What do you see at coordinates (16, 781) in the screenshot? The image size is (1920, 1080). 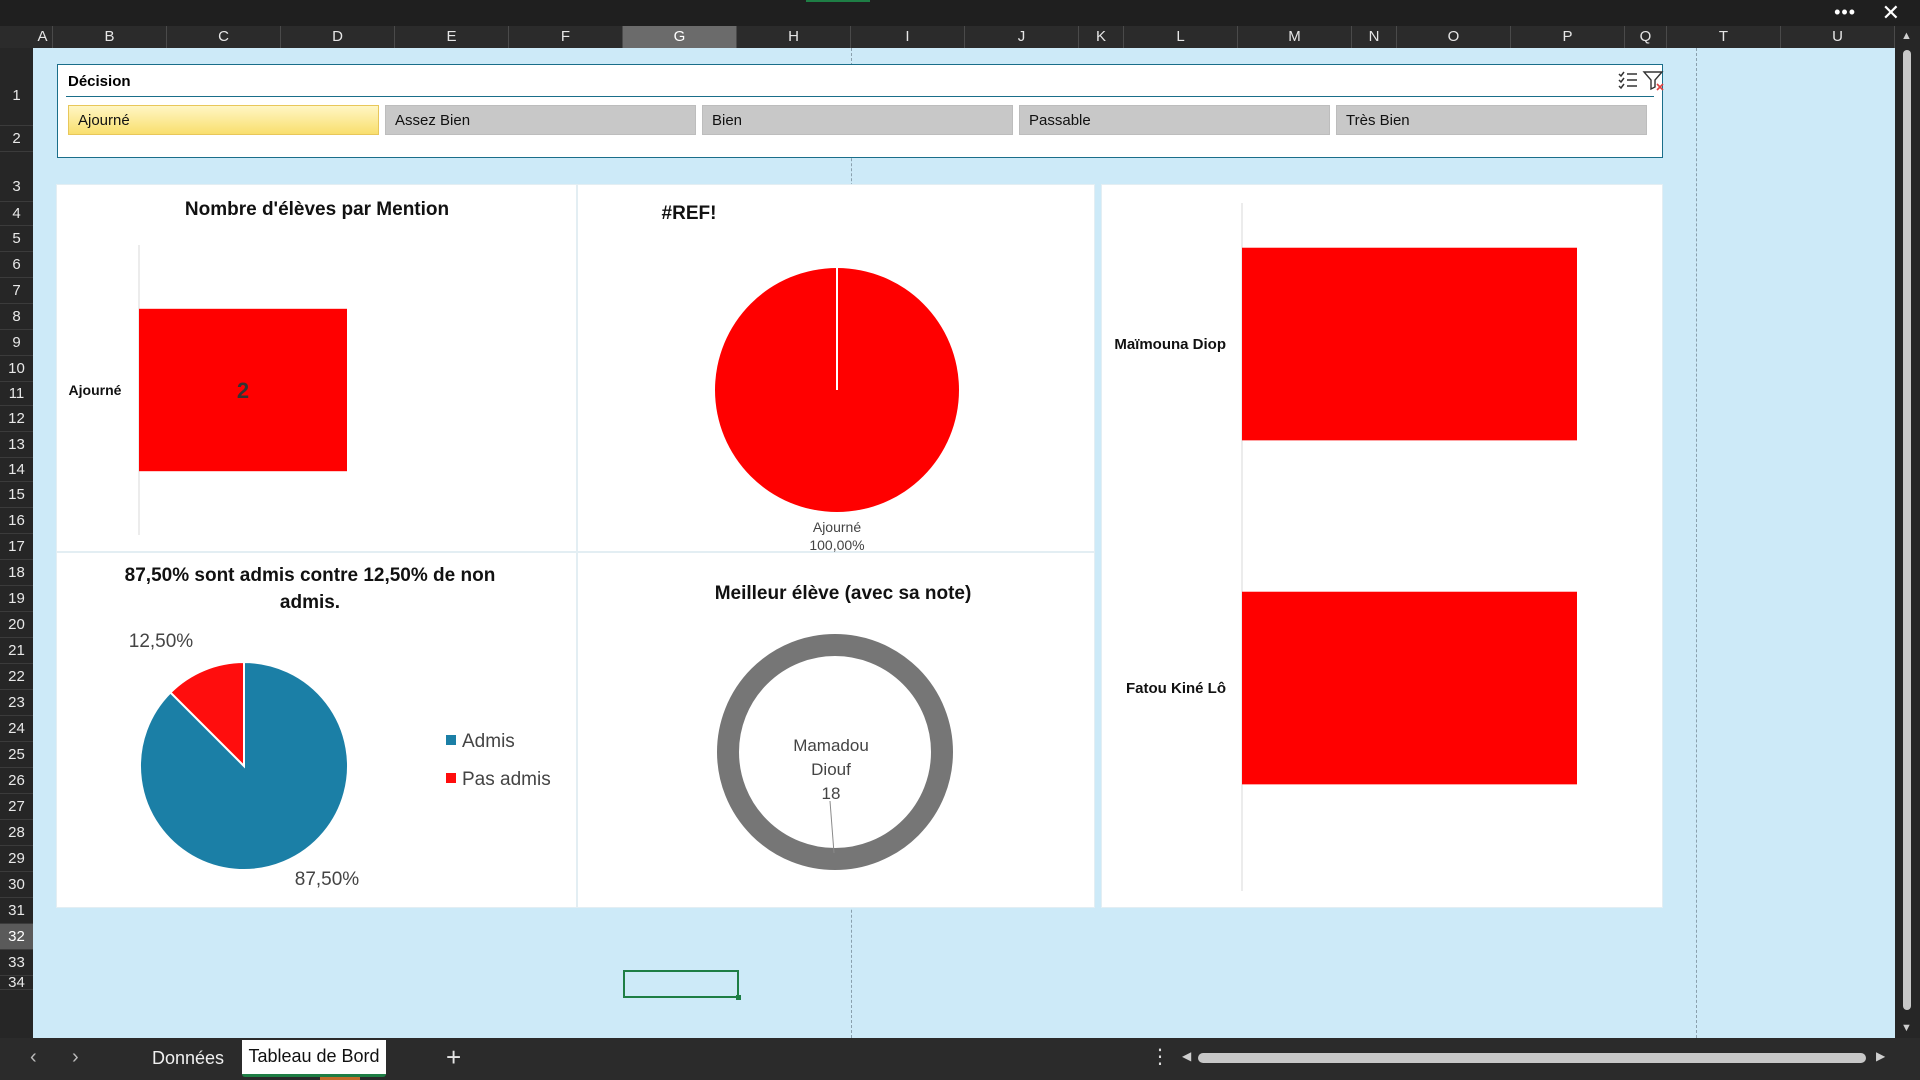 I see `row-header-26: 26` at bounding box center [16, 781].